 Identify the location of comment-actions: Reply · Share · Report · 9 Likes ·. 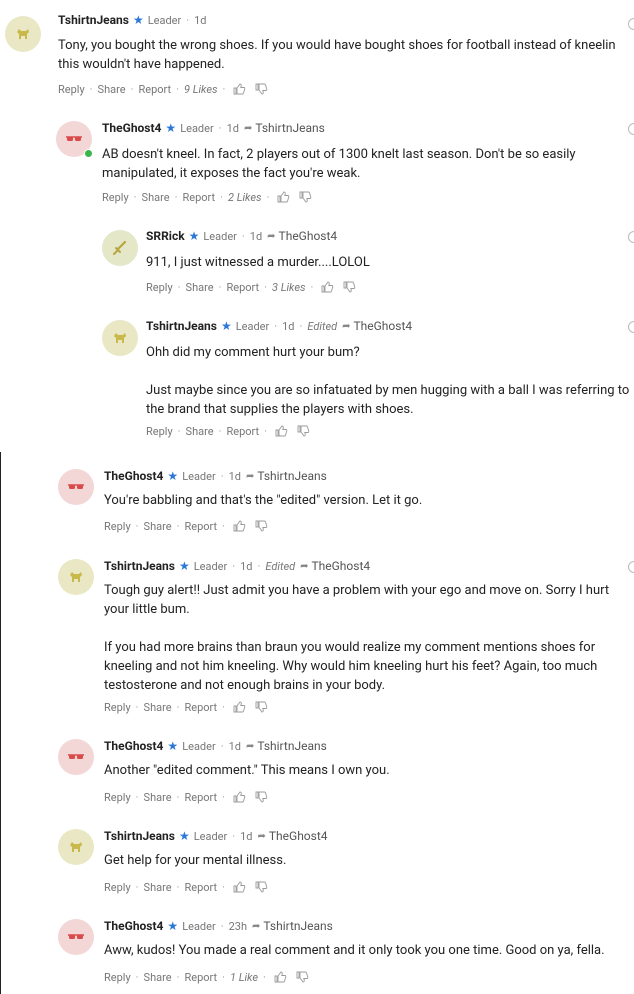
(163, 89).